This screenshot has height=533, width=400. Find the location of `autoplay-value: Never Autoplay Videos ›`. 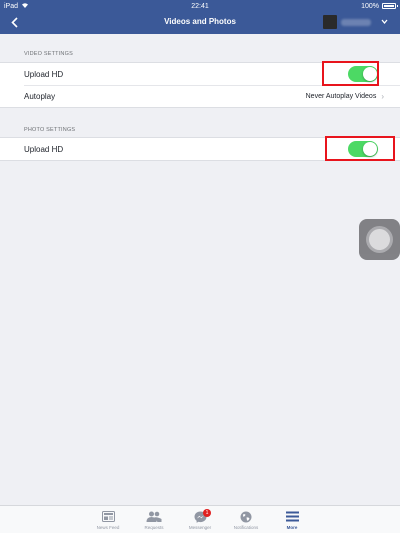

autoplay-value: Never Autoplay Videos › is located at coordinates (345, 96).